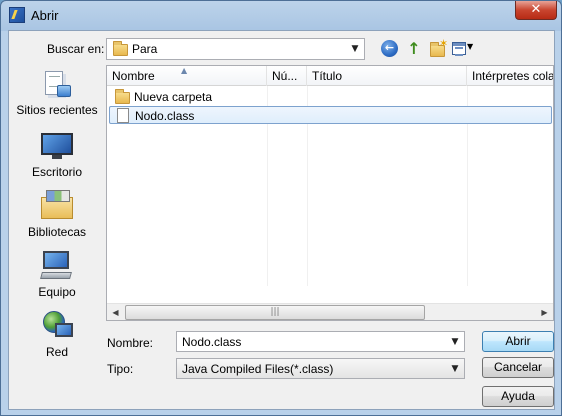  I want to click on place-label: Escritorio, so click(56, 172).